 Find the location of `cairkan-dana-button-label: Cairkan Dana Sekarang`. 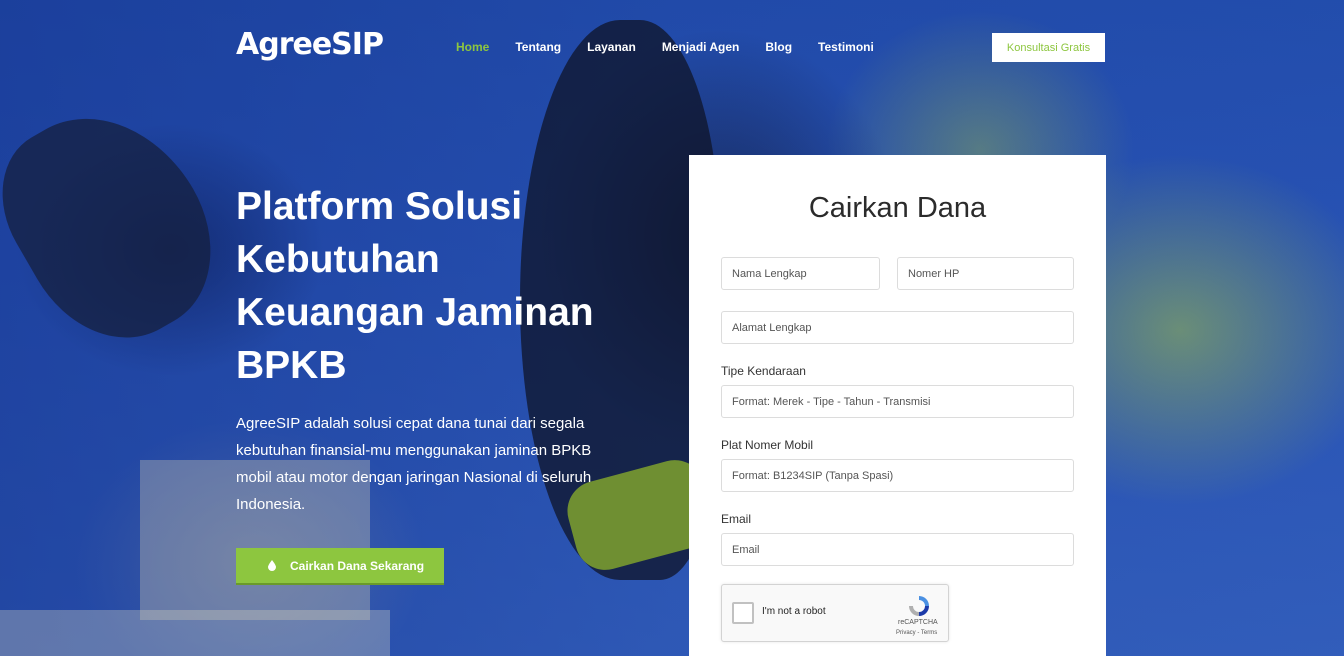

cairkan-dana-button-label: Cairkan Dana Sekarang is located at coordinates (357, 565).